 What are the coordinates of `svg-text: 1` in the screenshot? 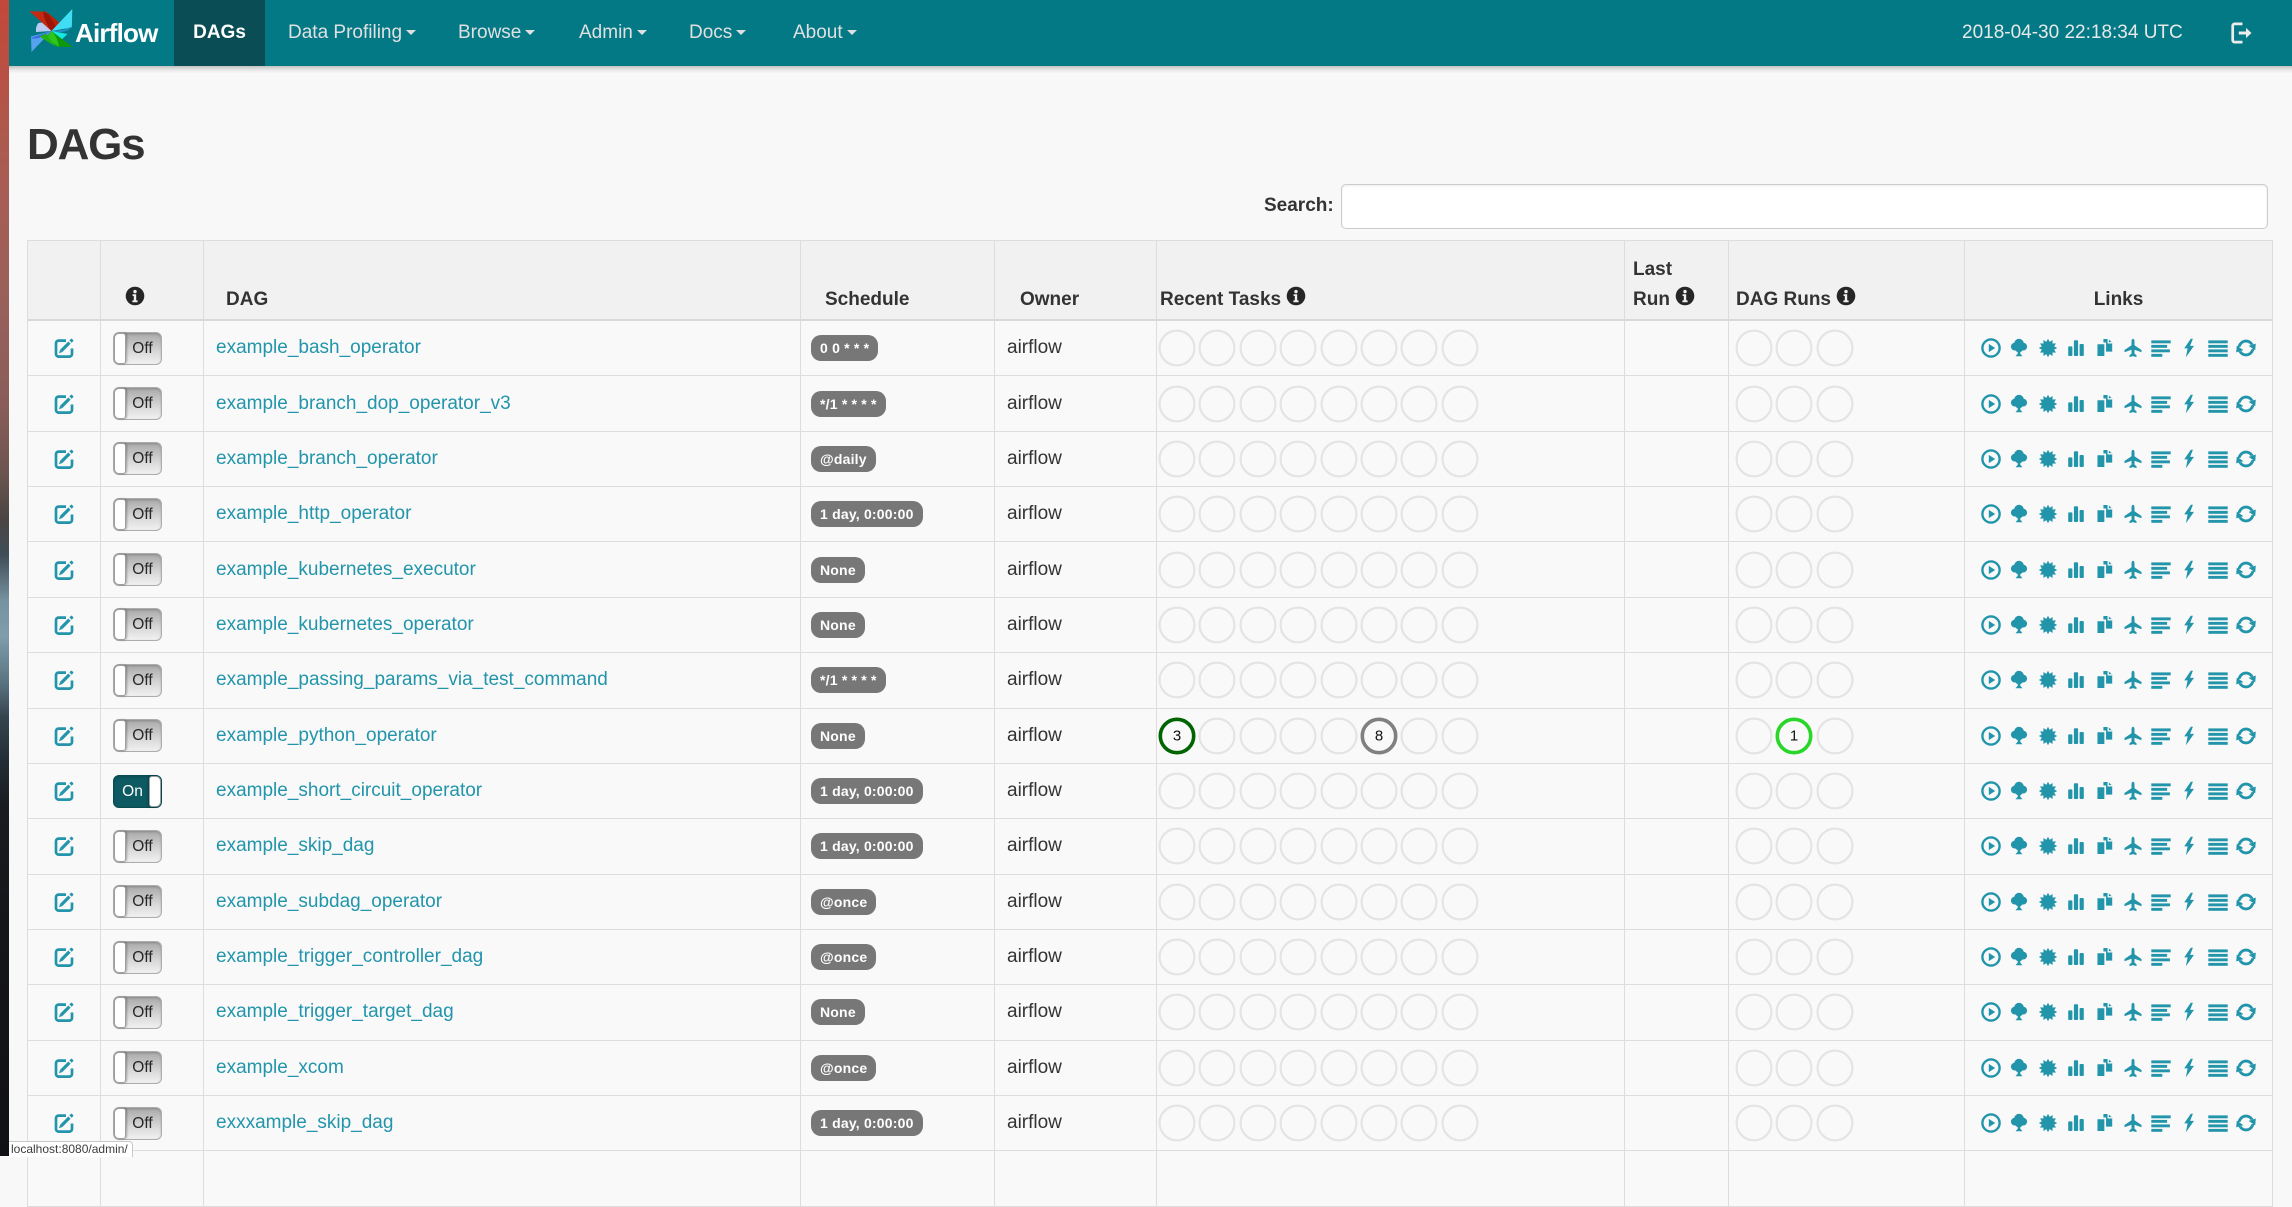 It's located at (1794, 735).